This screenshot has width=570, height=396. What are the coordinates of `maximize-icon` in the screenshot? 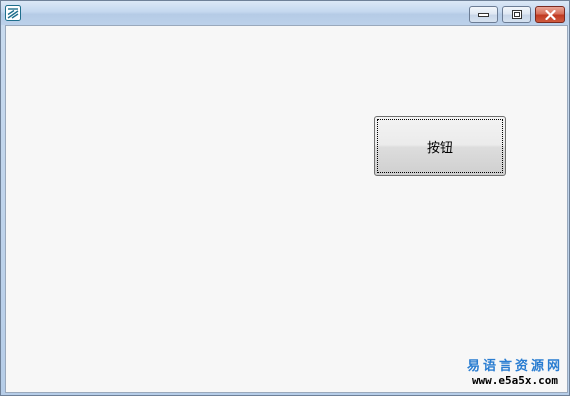 It's located at (516, 14).